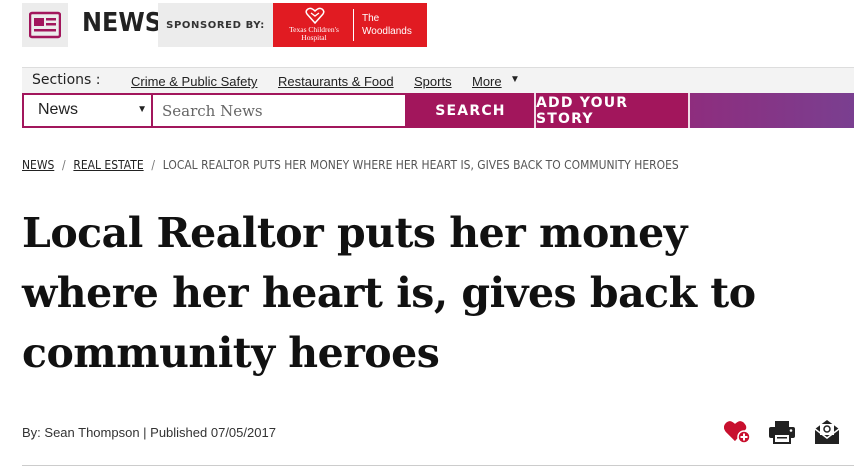 Image resolution: width=854 pixels, height=469 pixels. Describe the element at coordinates (487, 81) in the screenshot. I see `section-link-more: More` at that location.